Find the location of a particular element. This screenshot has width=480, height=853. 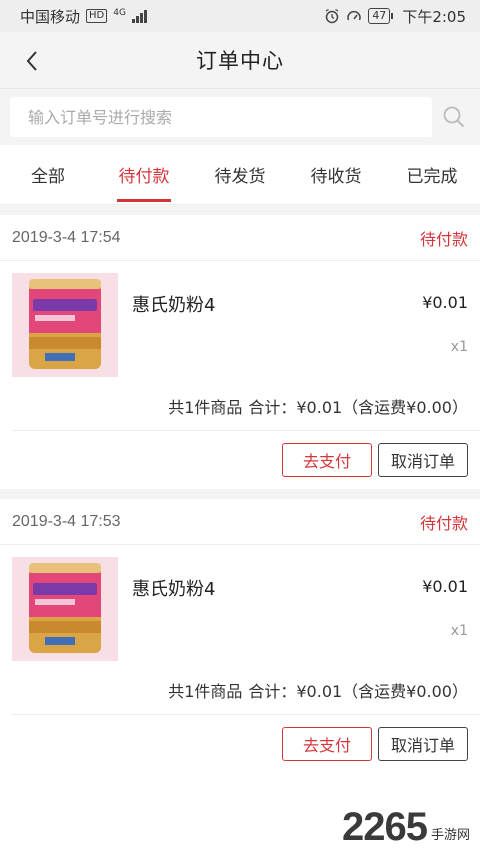

order-time: 2019-3-4 17:53 is located at coordinates (66, 521).